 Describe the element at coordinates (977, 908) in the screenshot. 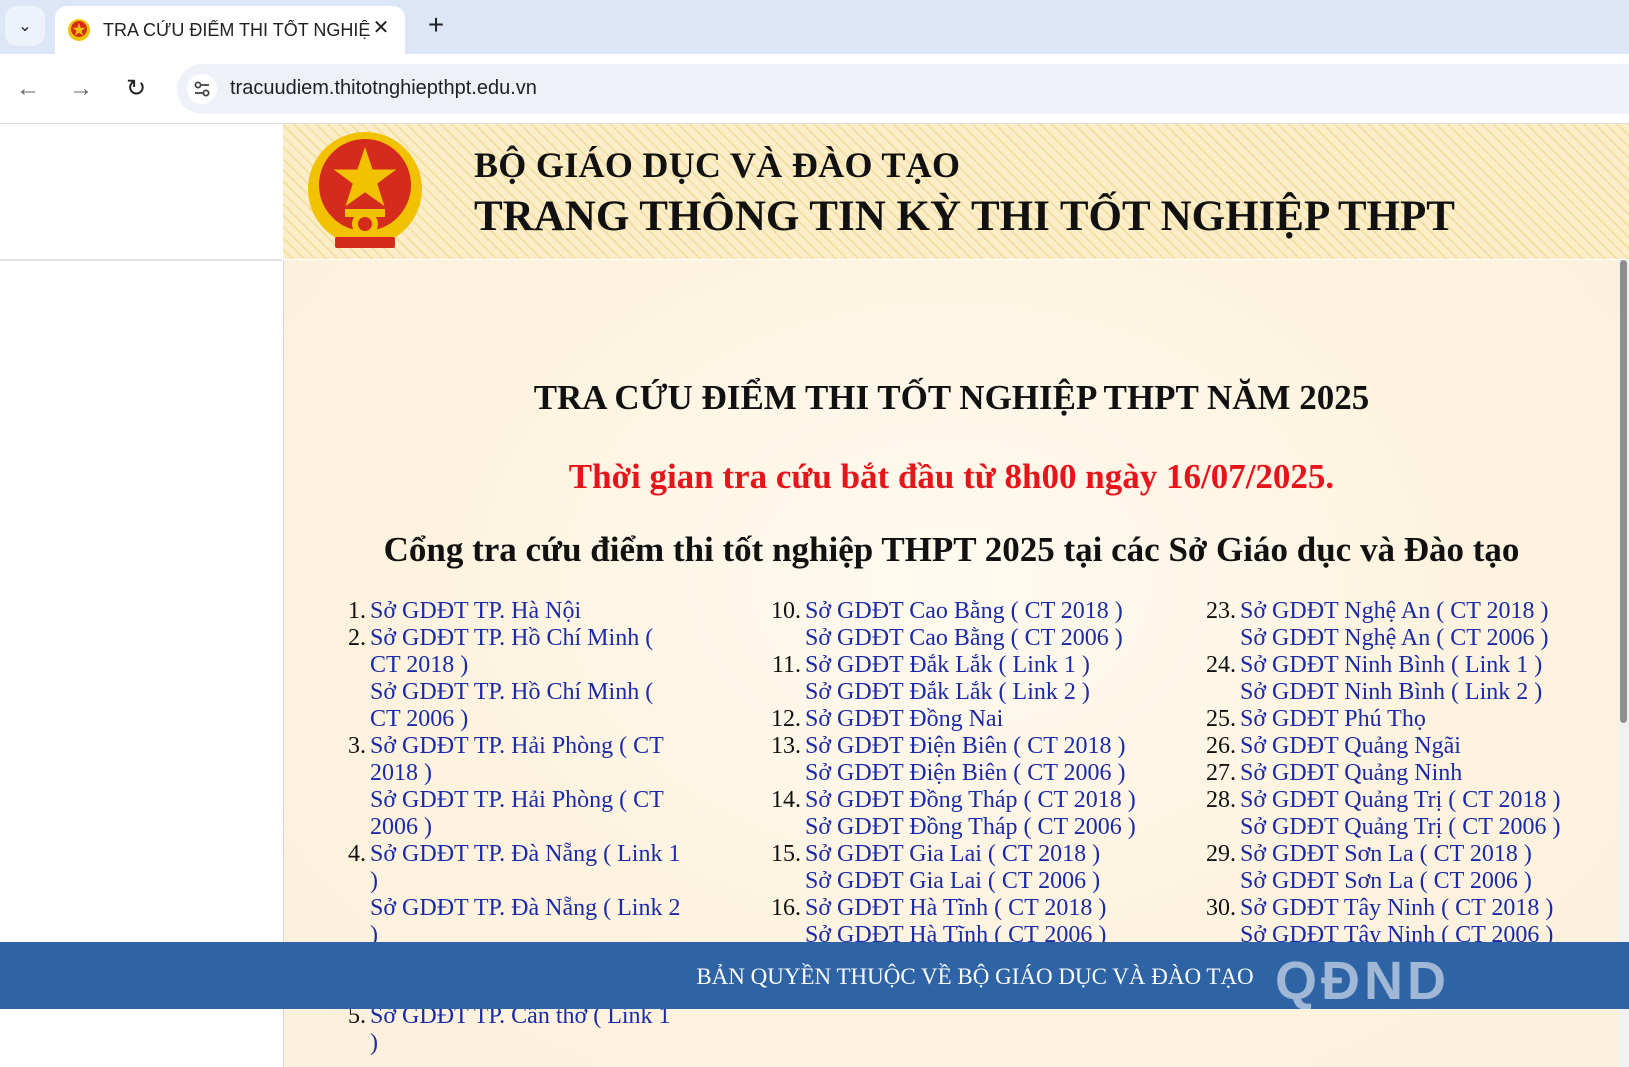

I see `department-link: Sở GDĐT Hà Tĩnh ( CT 2018 )` at that location.